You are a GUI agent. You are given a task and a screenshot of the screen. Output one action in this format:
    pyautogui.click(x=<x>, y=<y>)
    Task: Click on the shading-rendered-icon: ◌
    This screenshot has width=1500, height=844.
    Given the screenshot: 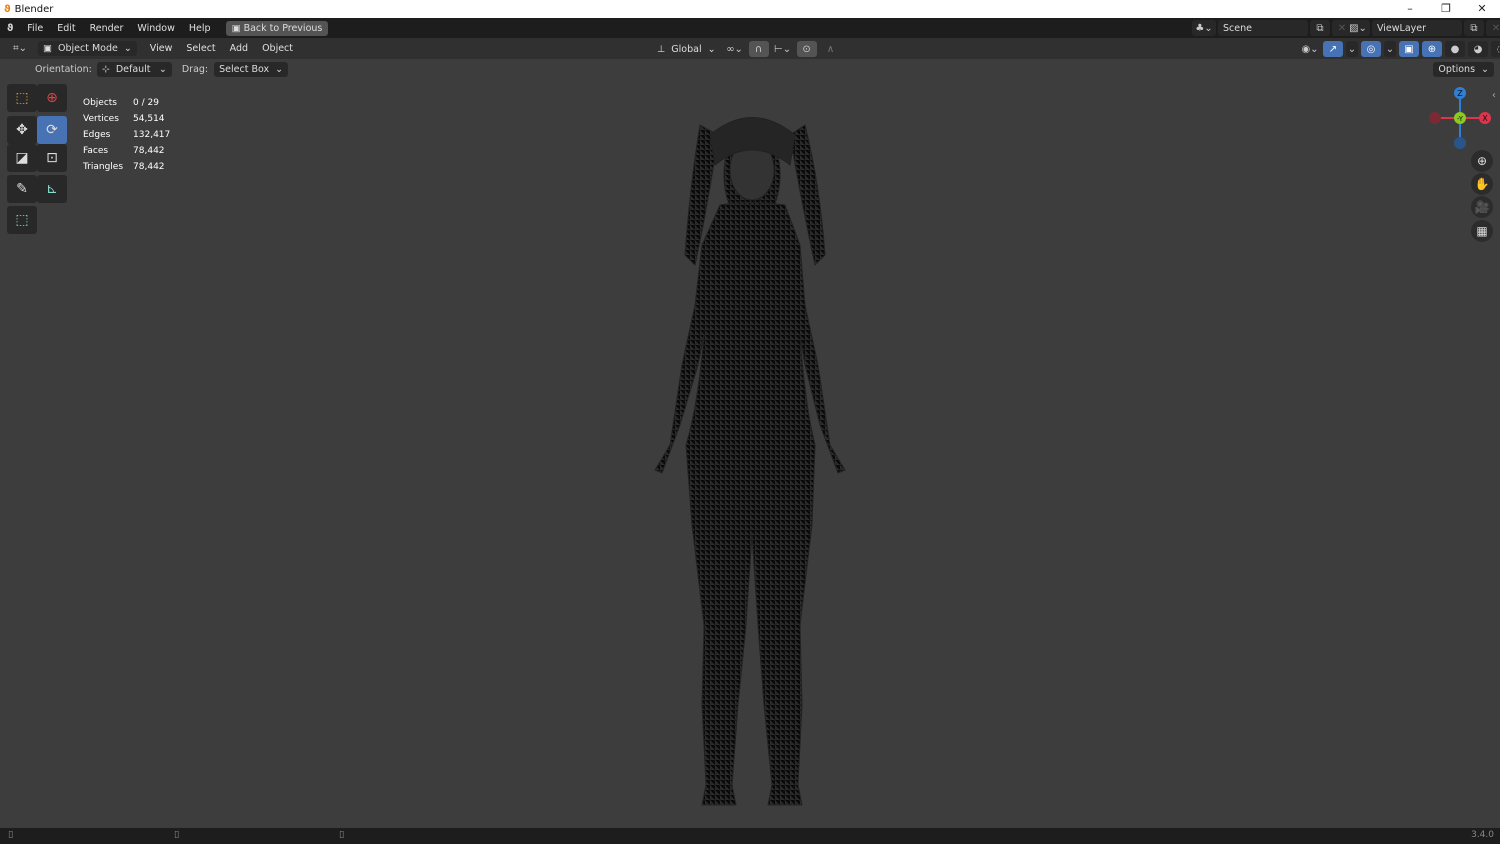 What is the action you would take?
    pyautogui.click(x=1495, y=49)
    